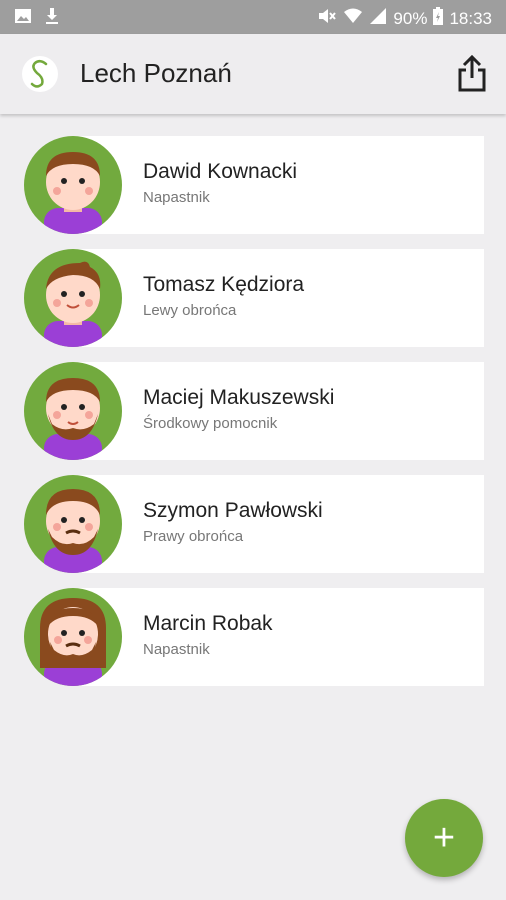 This screenshot has height=900, width=506. Describe the element at coordinates (254, 298) in the screenshot. I see `player-card: Tomasz Kędziora Lewy obrońca` at that location.